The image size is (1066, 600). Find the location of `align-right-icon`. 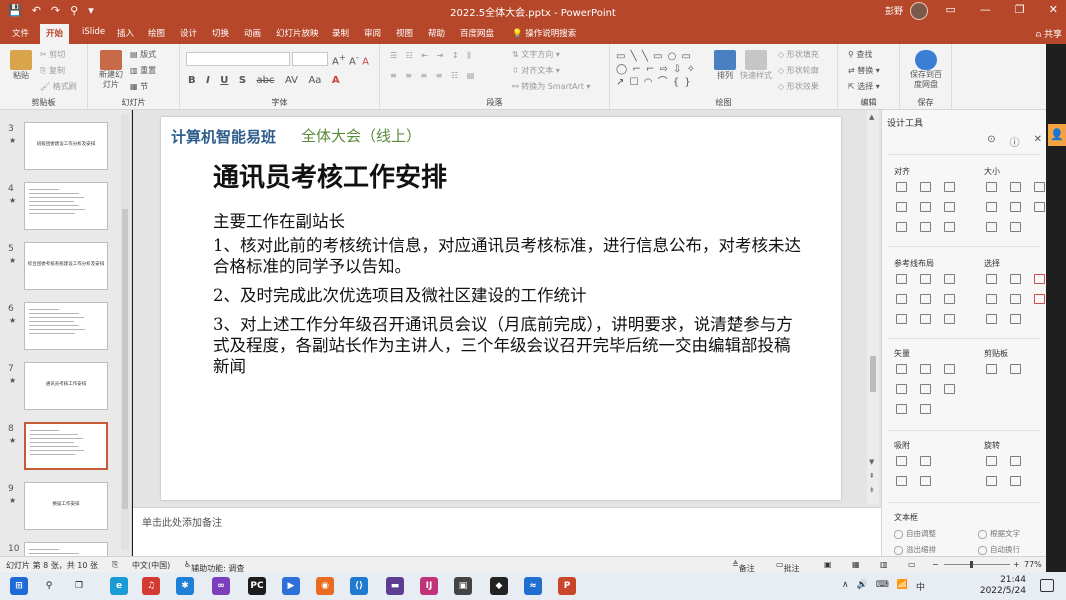

align-right-icon is located at coordinates (949, 187).